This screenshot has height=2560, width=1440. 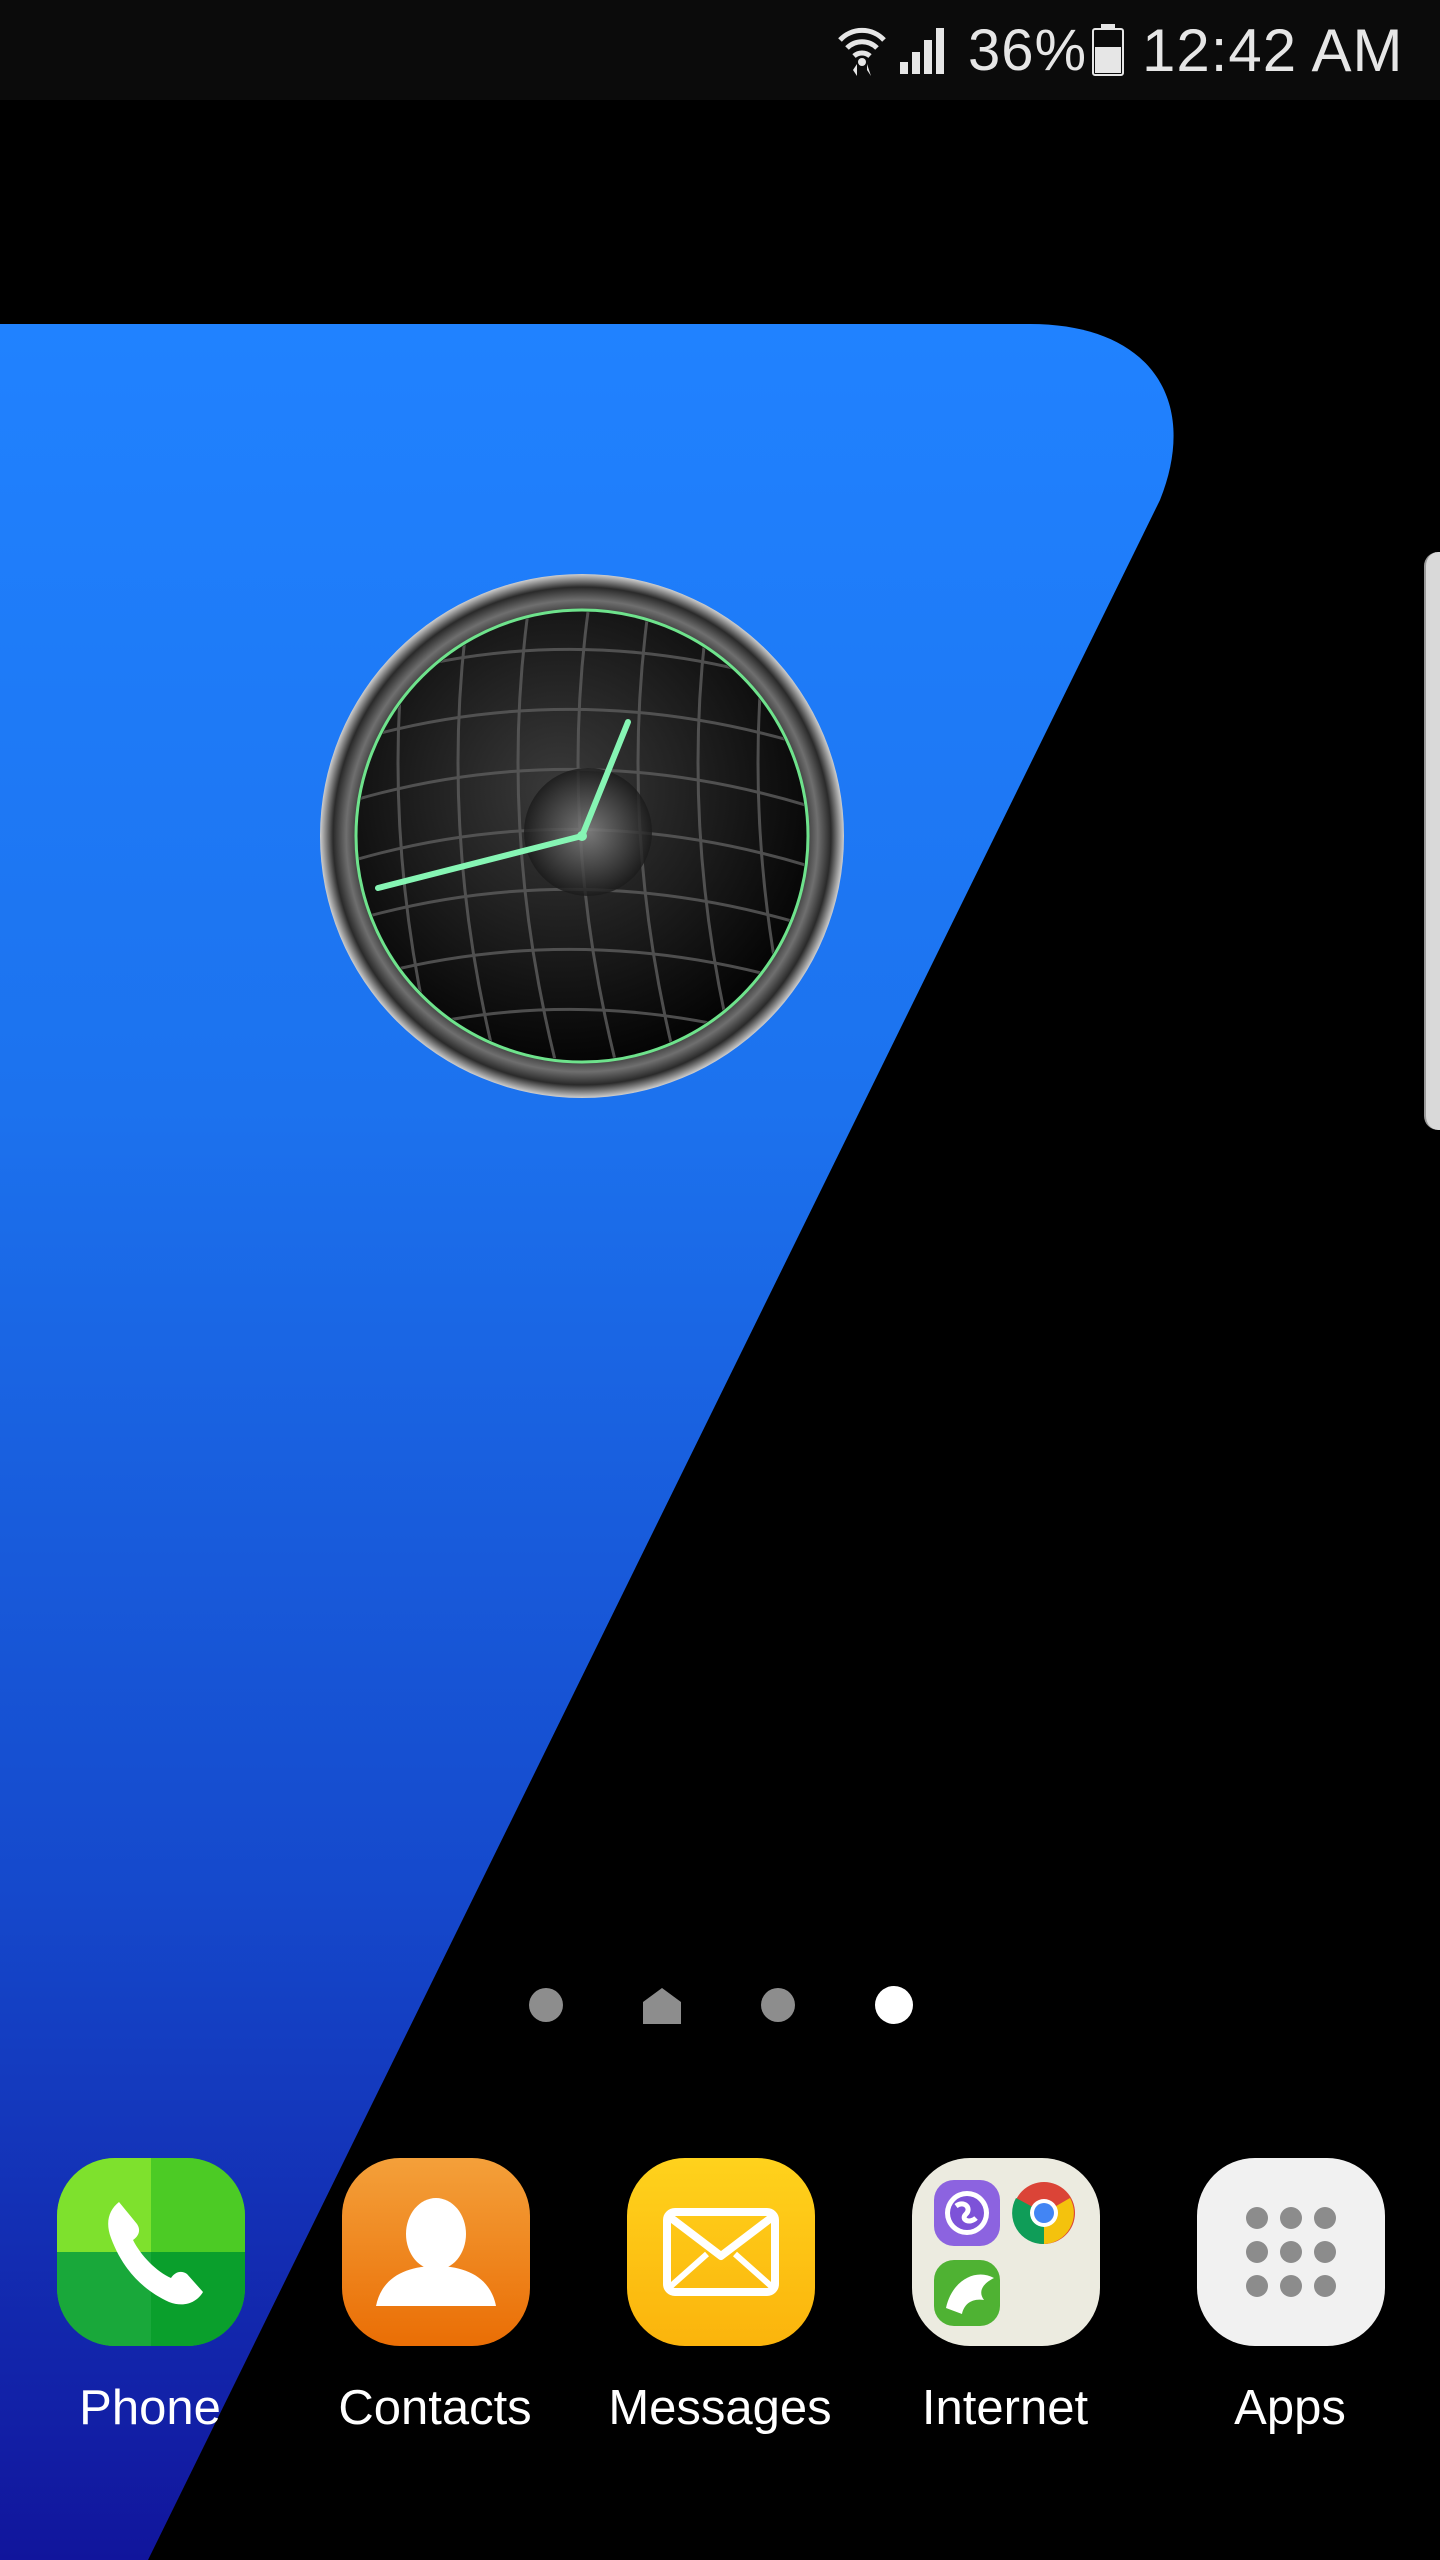 What do you see at coordinates (662, 2007) in the screenshot?
I see `home-page-icon` at bounding box center [662, 2007].